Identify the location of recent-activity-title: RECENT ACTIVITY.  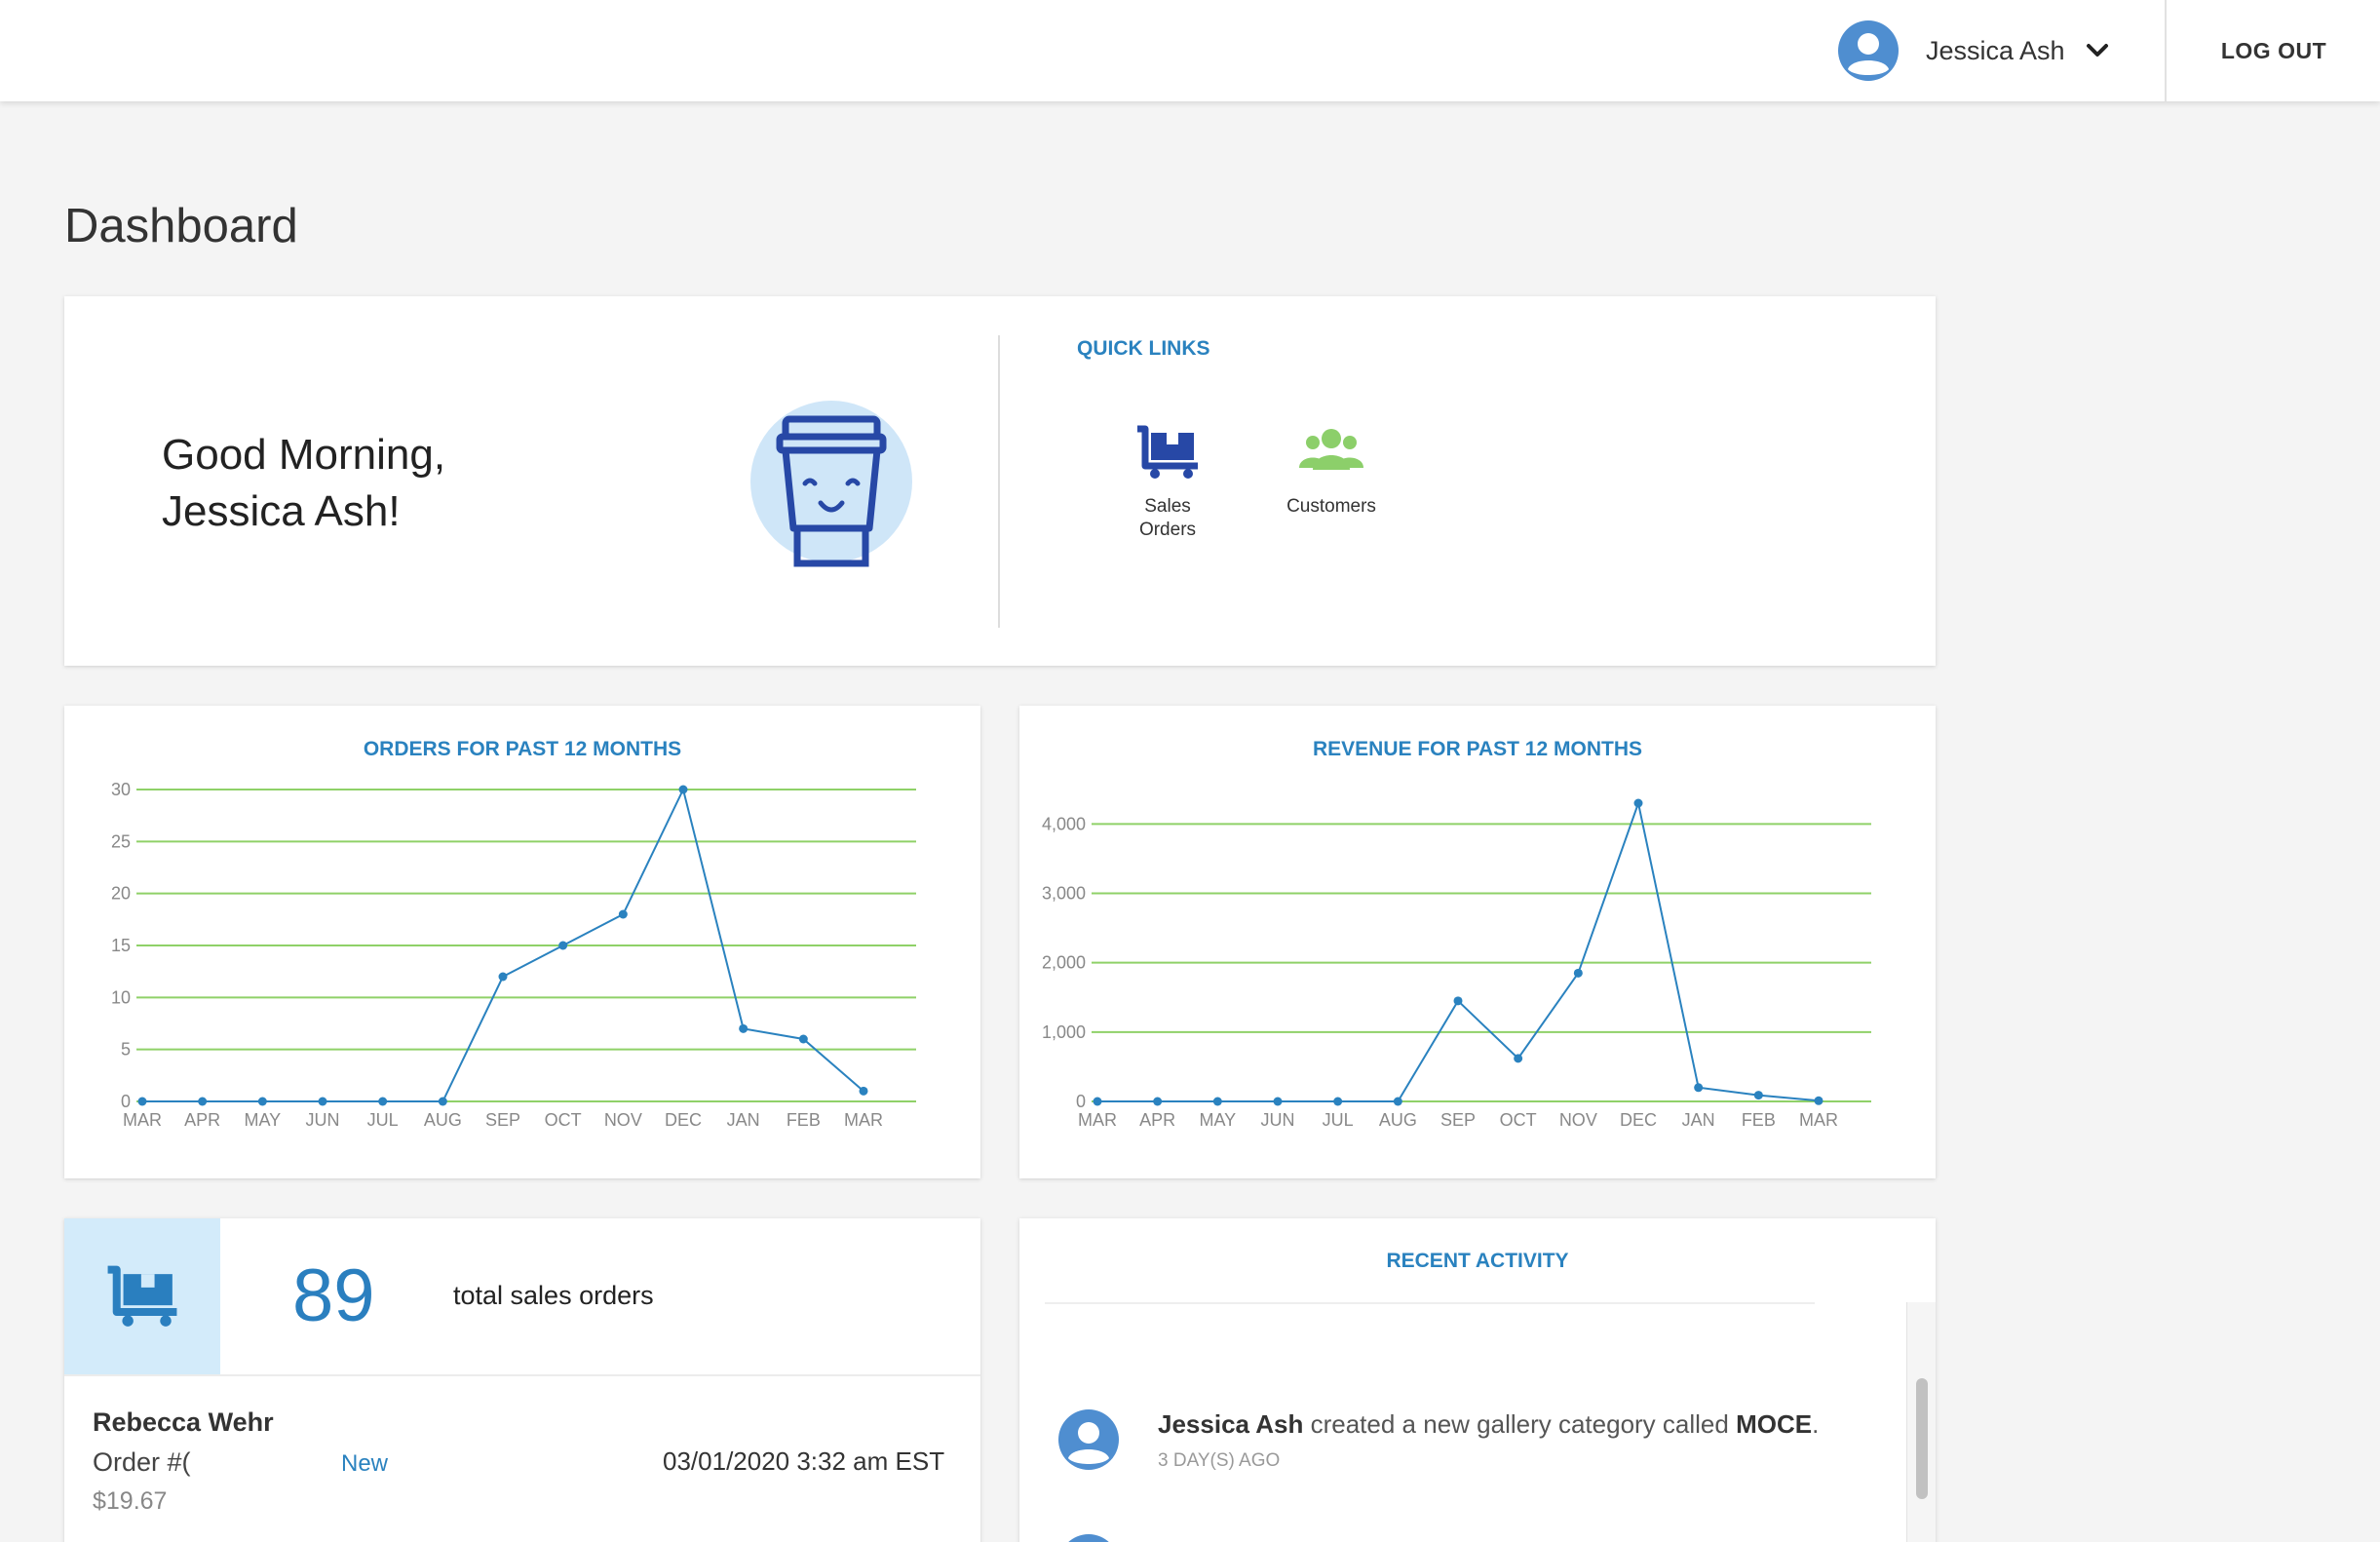
(1477, 1261).